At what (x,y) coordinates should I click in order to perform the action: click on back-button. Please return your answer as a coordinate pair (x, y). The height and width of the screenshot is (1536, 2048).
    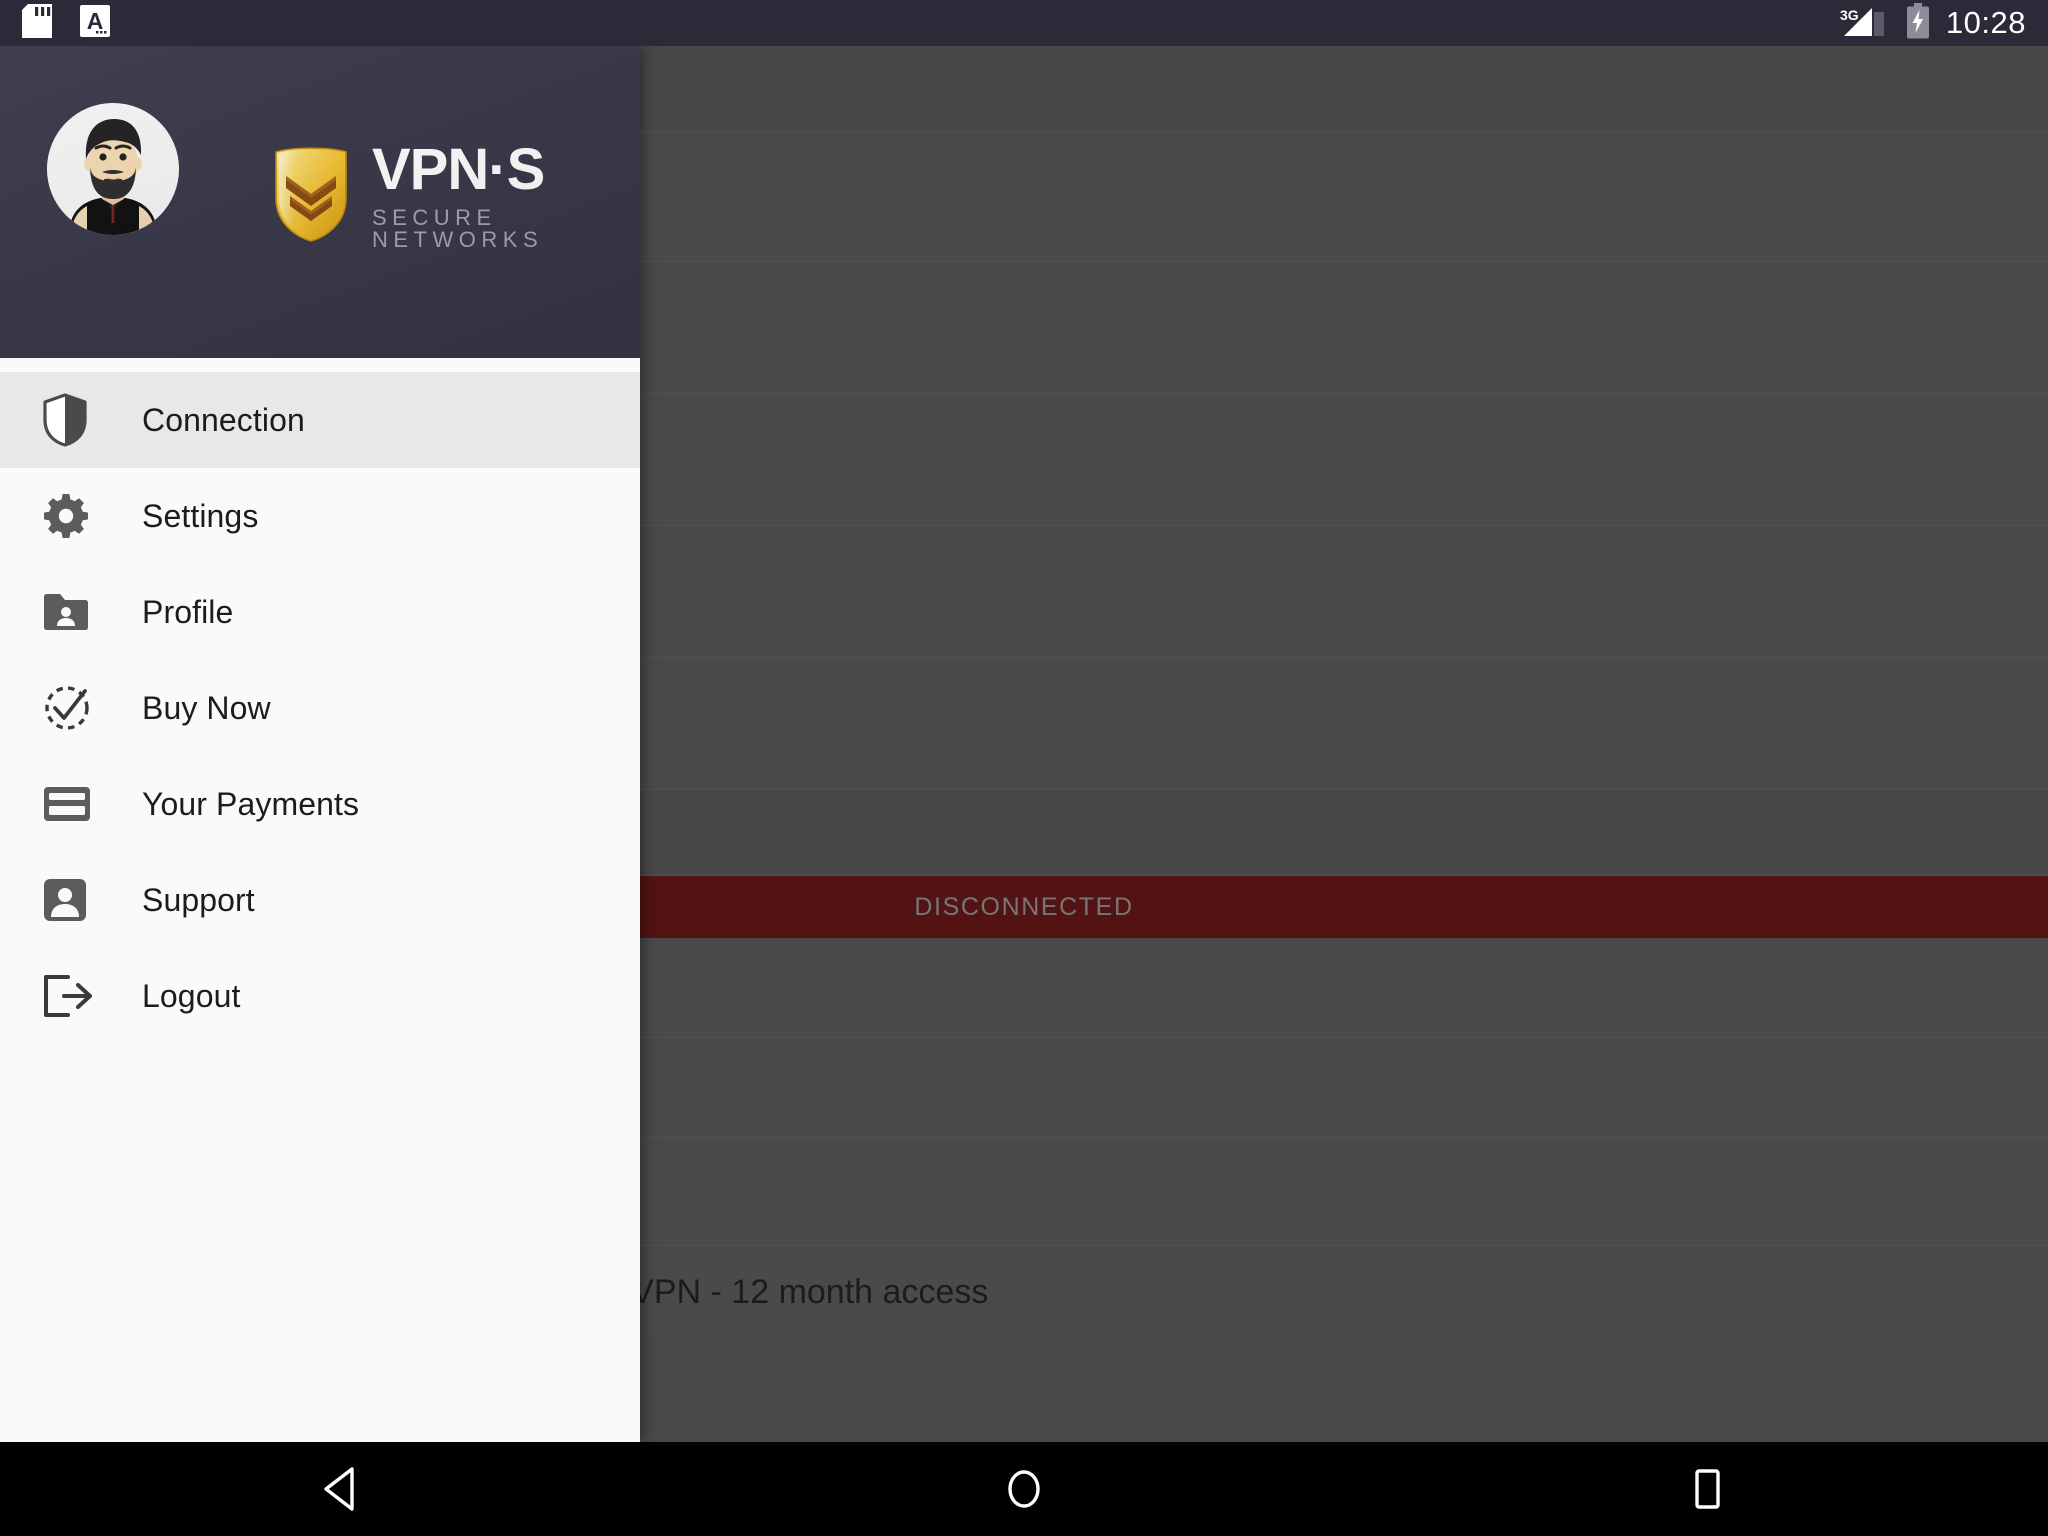
    Looking at the image, I should click on (341, 1489).